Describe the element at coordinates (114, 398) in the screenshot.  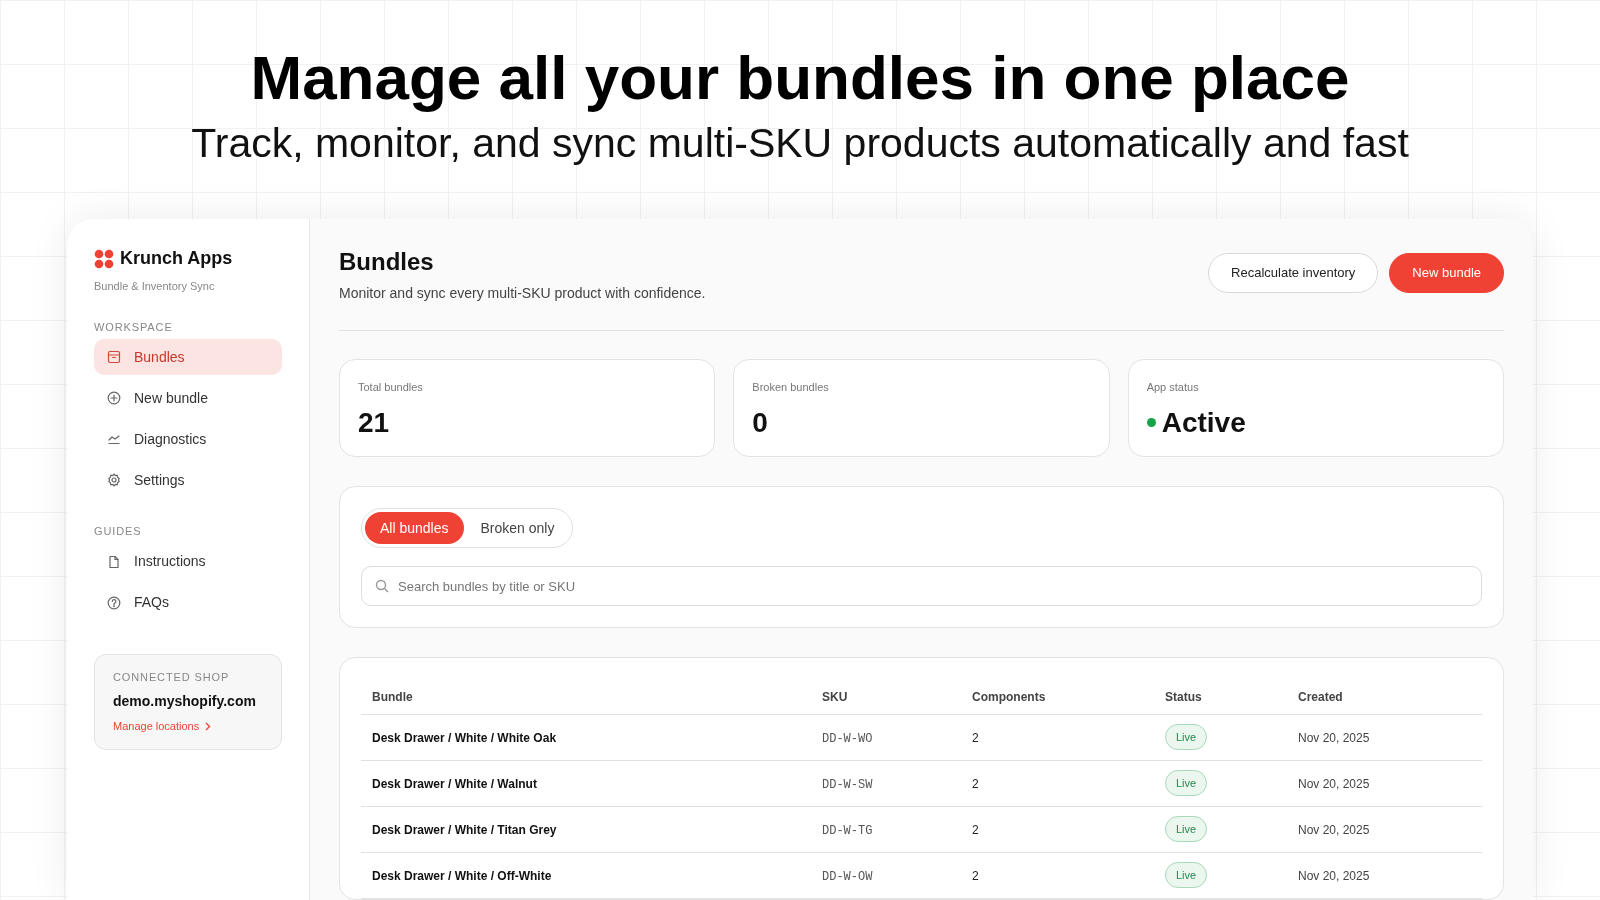
I see `plus-circle-icon` at that location.